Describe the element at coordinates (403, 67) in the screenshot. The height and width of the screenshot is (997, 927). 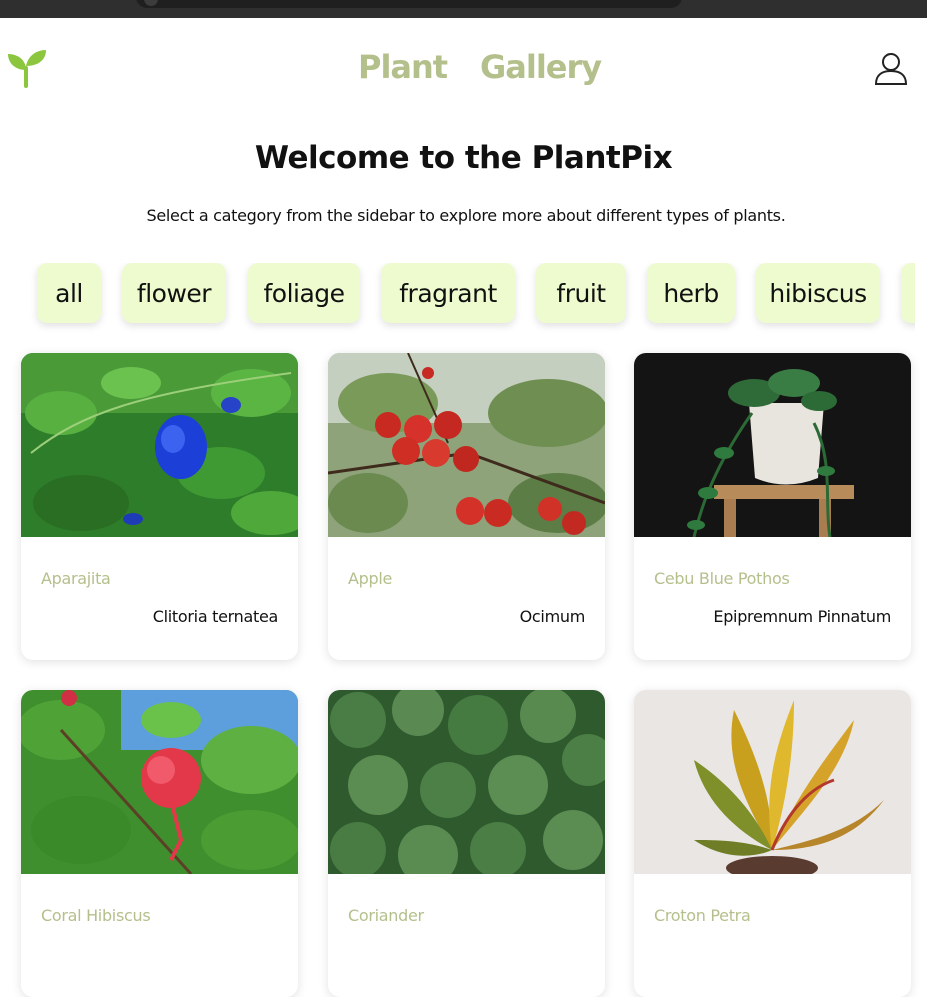
I see `nav-link-plant: Plant` at that location.